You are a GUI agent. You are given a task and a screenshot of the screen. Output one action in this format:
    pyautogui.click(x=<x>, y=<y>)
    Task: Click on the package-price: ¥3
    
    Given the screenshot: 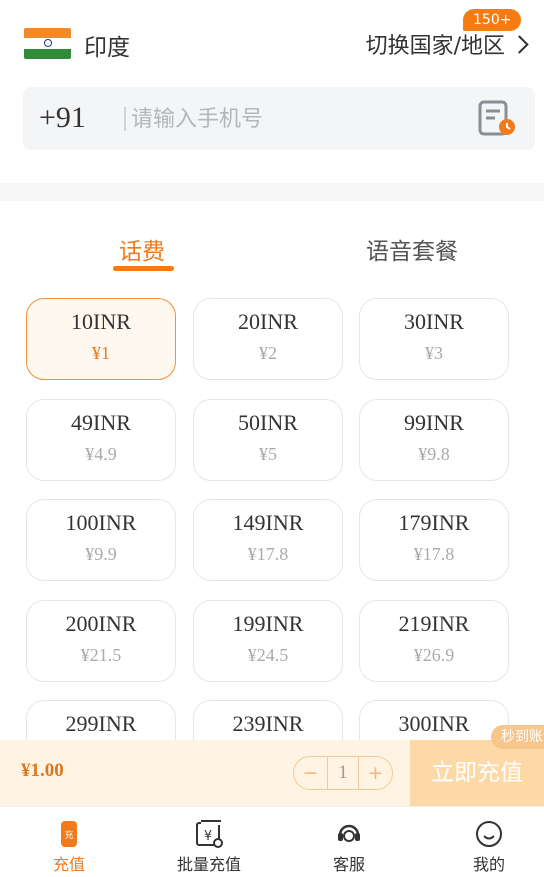 What is the action you would take?
    pyautogui.click(x=434, y=353)
    